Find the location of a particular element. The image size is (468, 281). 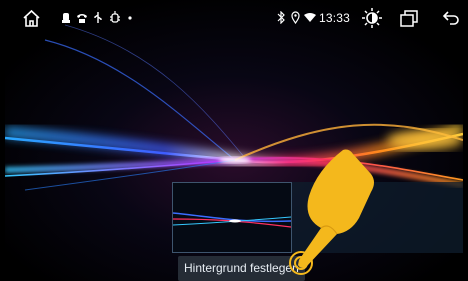

home-icon is located at coordinates (31, 18).